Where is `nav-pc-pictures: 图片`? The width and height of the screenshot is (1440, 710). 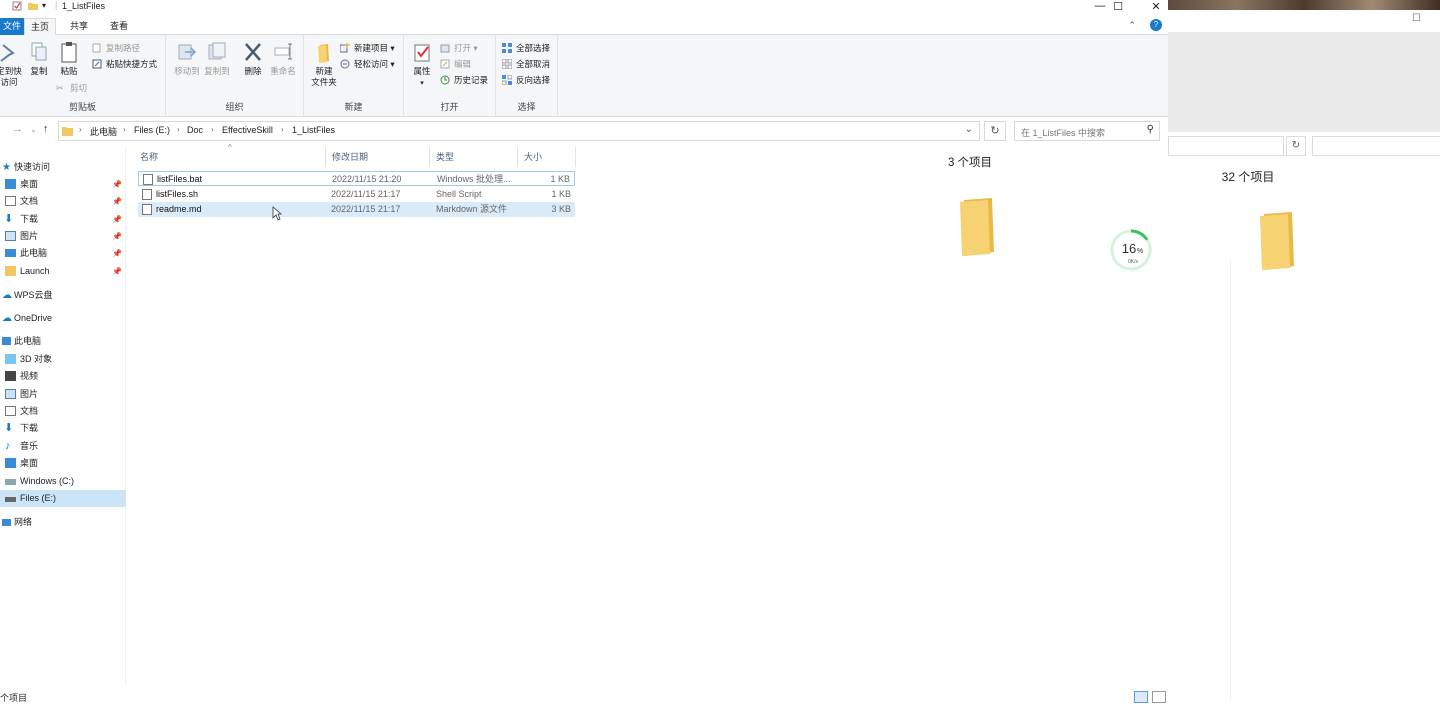 nav-pc-pictures: 图片 is located at coordinates (63, 394).